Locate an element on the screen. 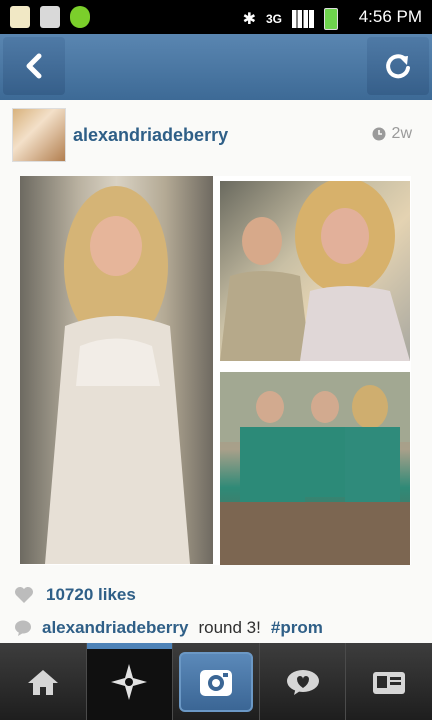  post-header: alexandriadeberry 2w is located at coordinates (216, 135).